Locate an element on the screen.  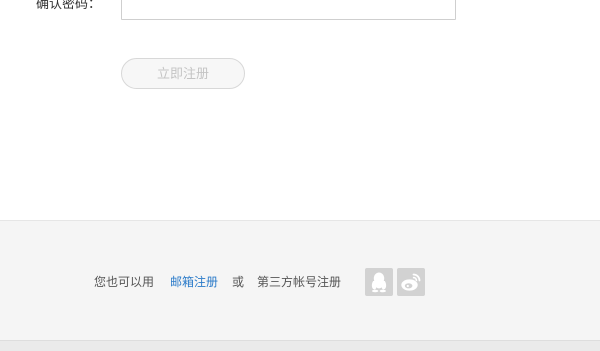
third-party-register-text: 第三方帐号注册 is located at coordinates (299, 282).